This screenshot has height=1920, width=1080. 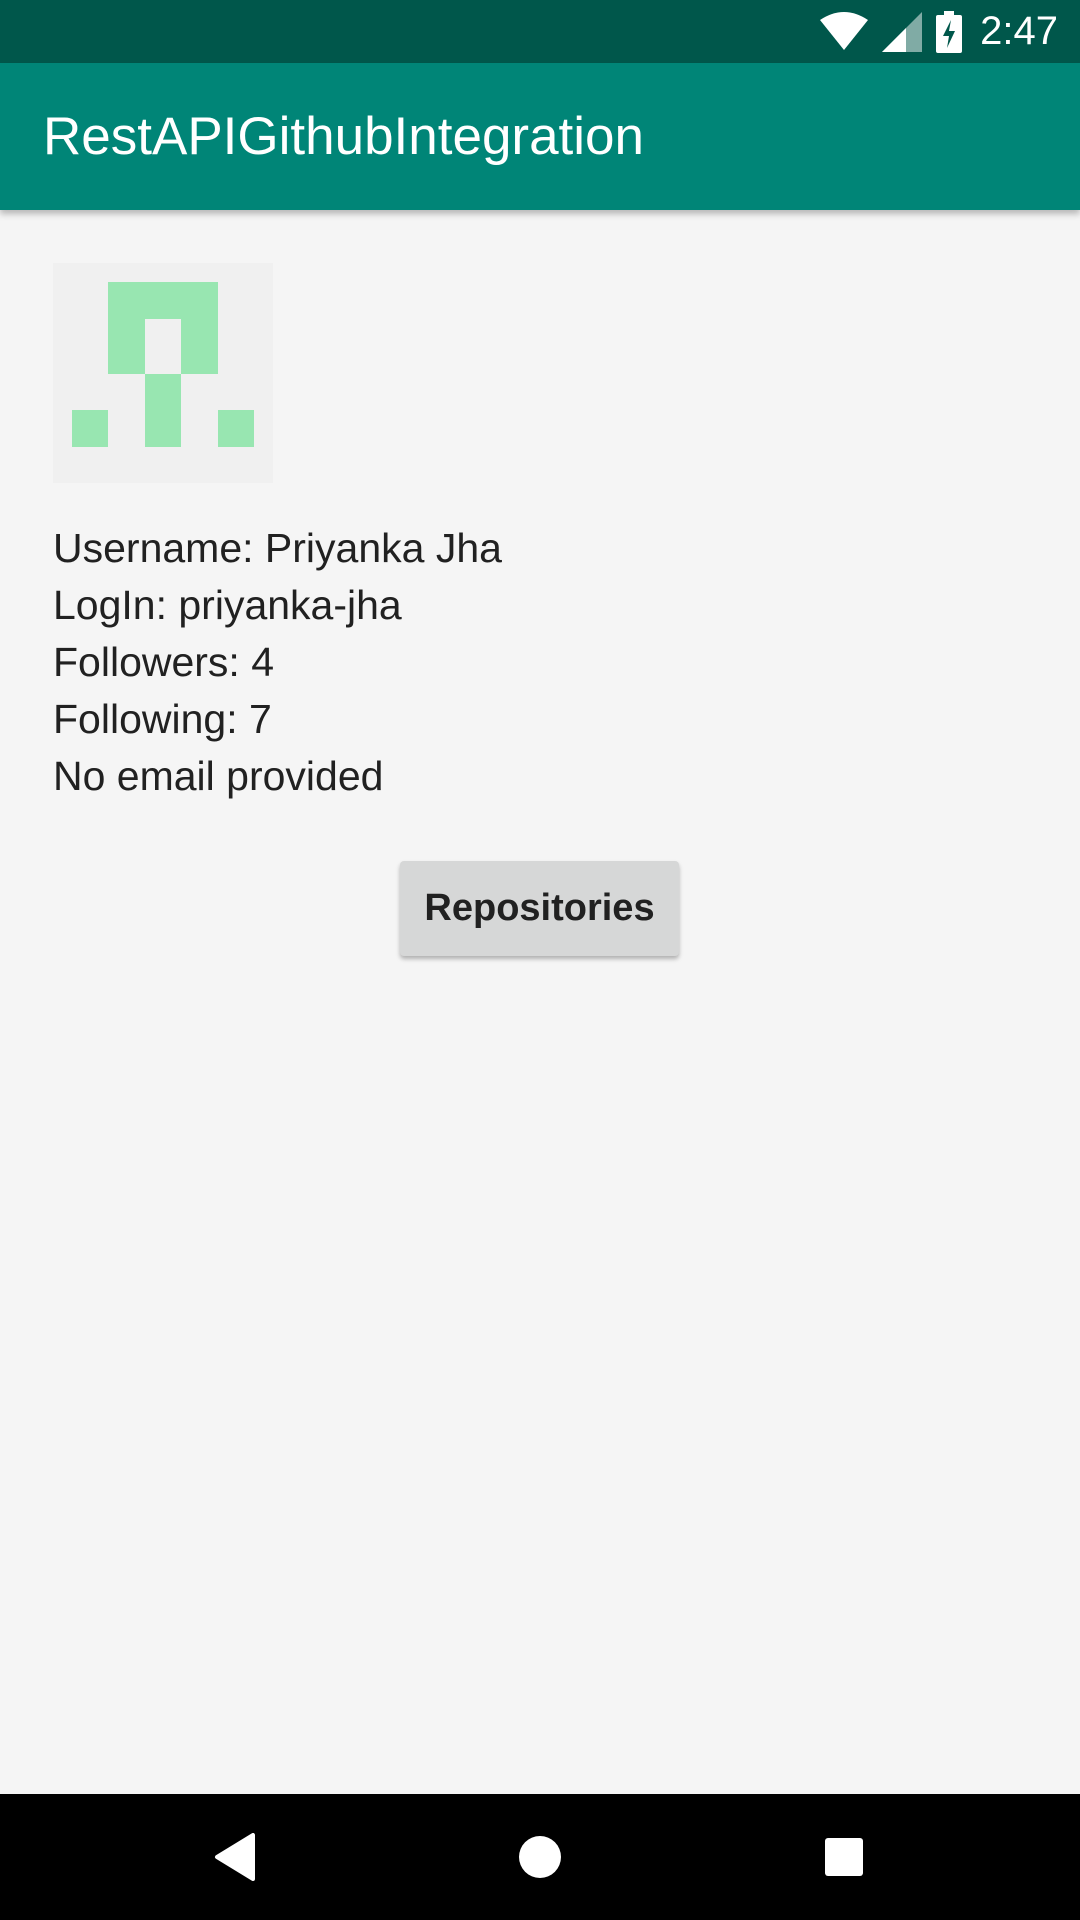 What do you see at coordinates (539, 908) in the screenshot?
I see `repositories-button: Repositories` at bounding box center [539, 908].